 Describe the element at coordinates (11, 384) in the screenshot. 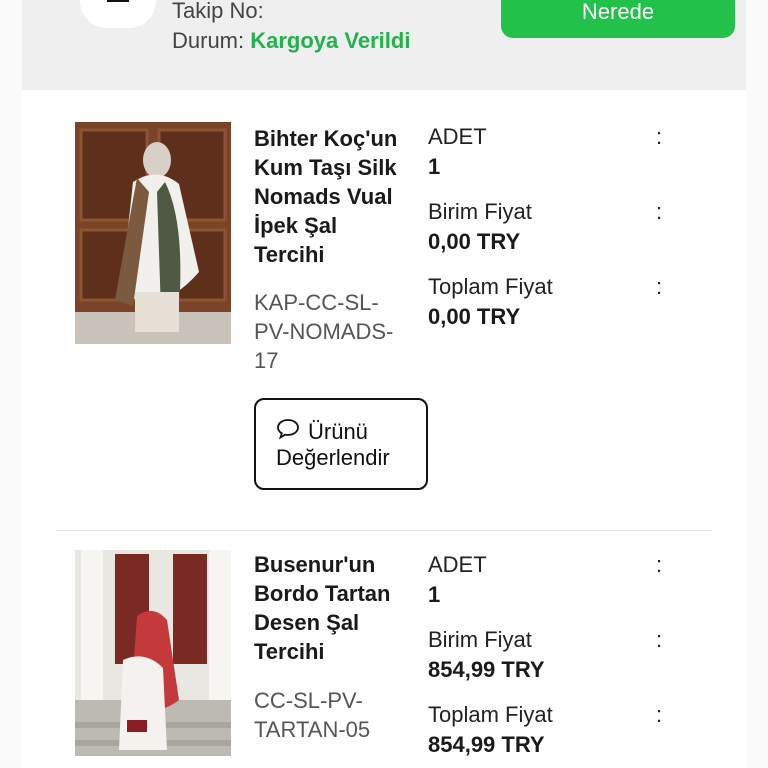

I see `frame-left` at that location.